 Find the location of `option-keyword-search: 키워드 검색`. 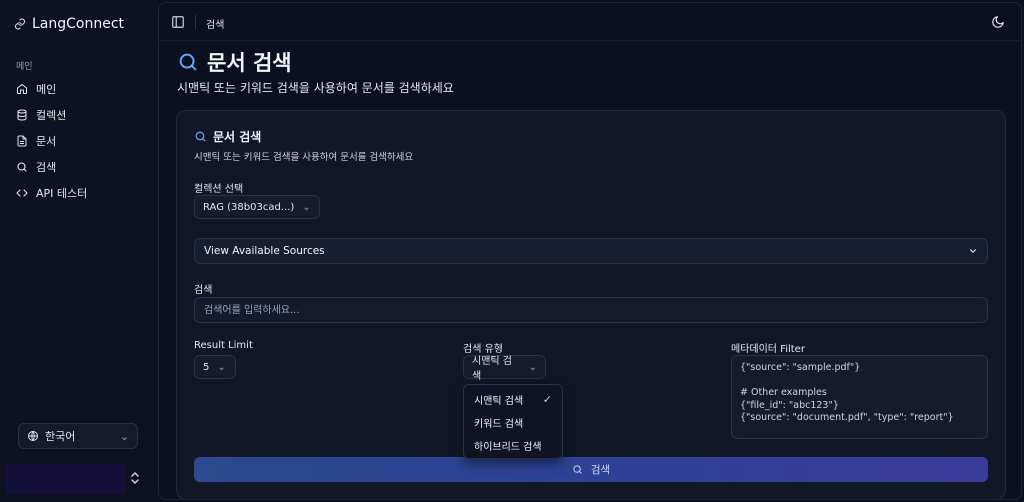

option-keyword-search: 키워드 검색 is located at coordinates (513, 422).